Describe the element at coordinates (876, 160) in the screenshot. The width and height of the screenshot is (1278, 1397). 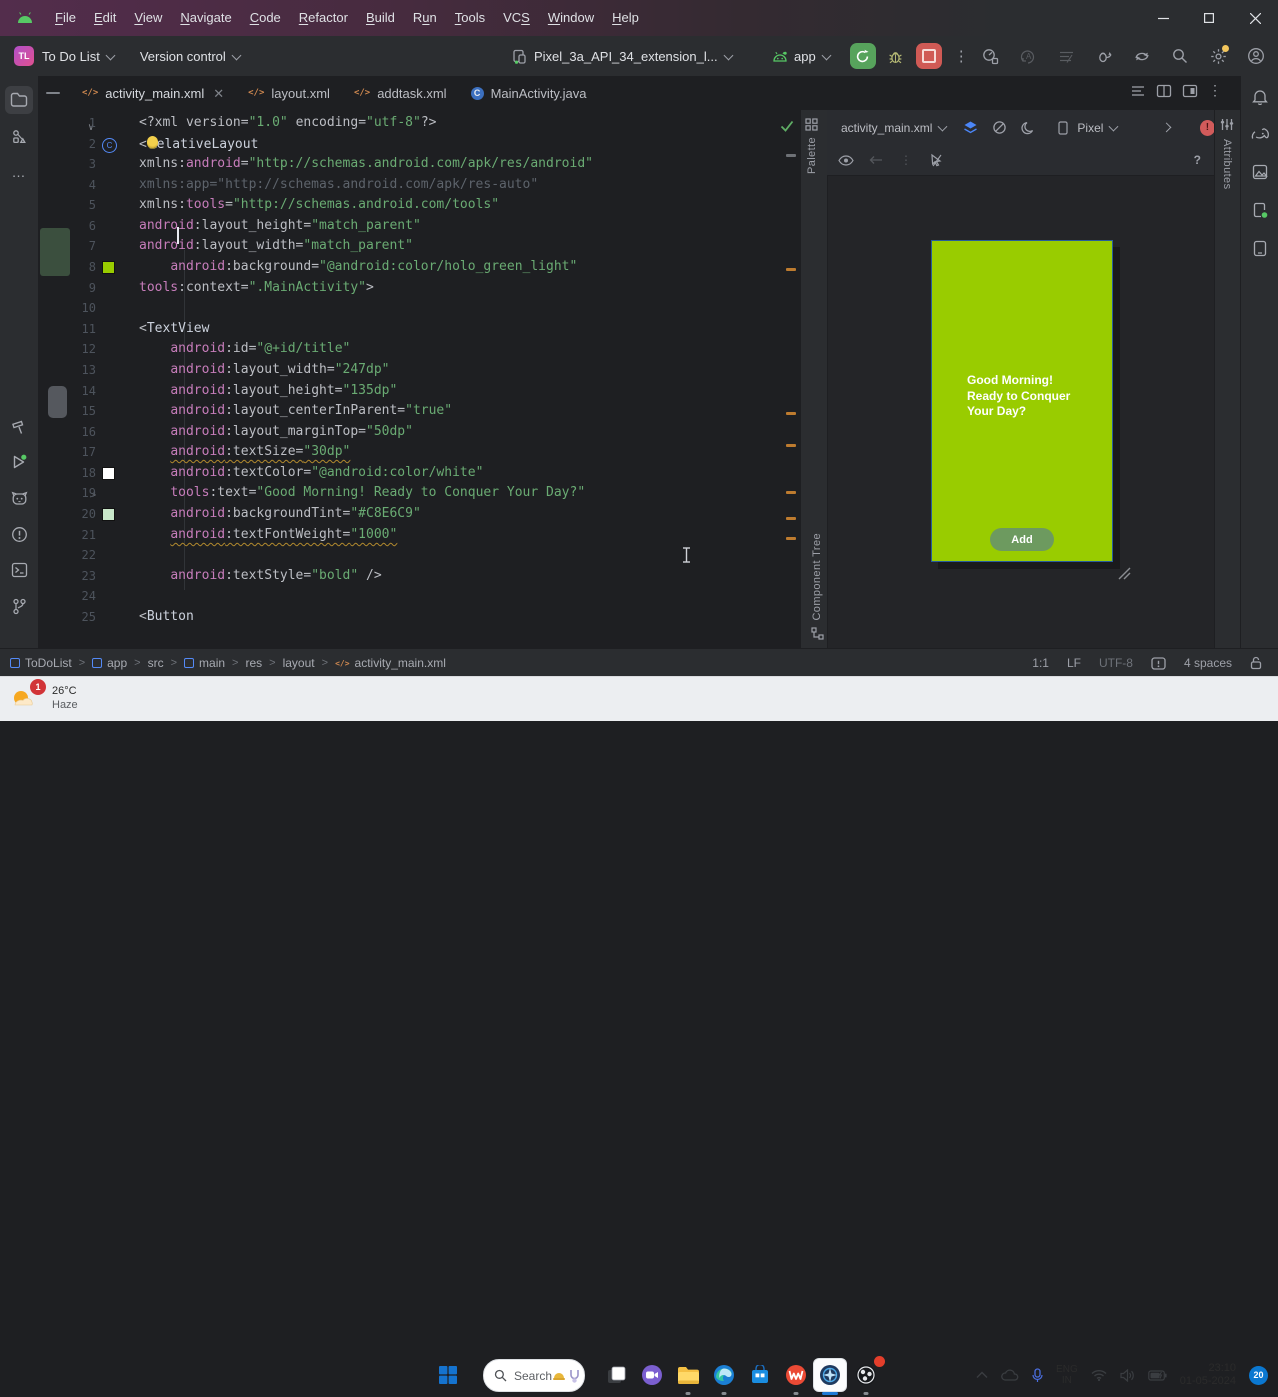
I see `pan-arrow-icon` at that location.